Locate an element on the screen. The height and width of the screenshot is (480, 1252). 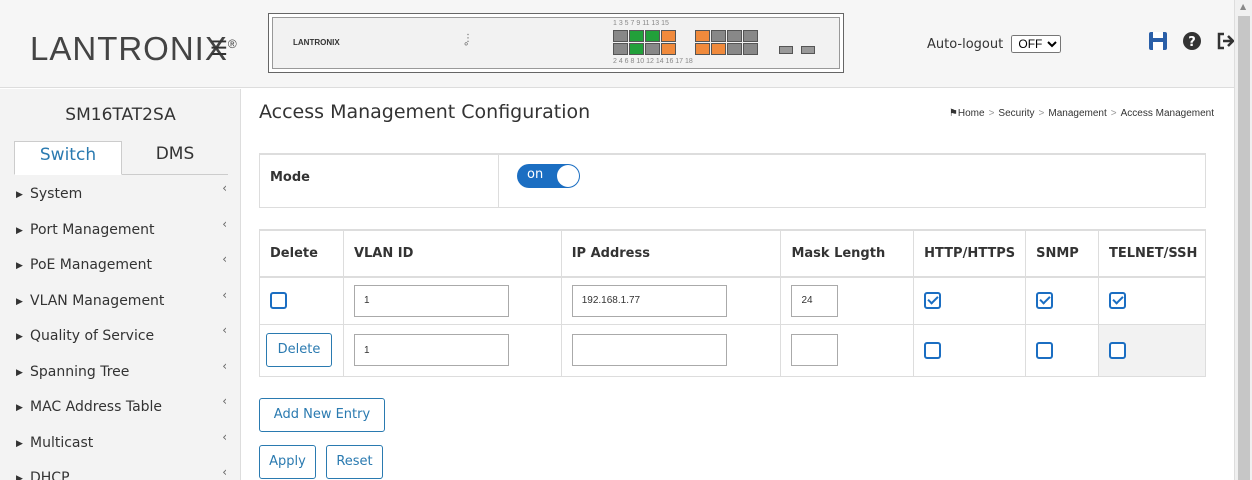
breadcrumb-security: Security is located at coordinates (1016, 113).